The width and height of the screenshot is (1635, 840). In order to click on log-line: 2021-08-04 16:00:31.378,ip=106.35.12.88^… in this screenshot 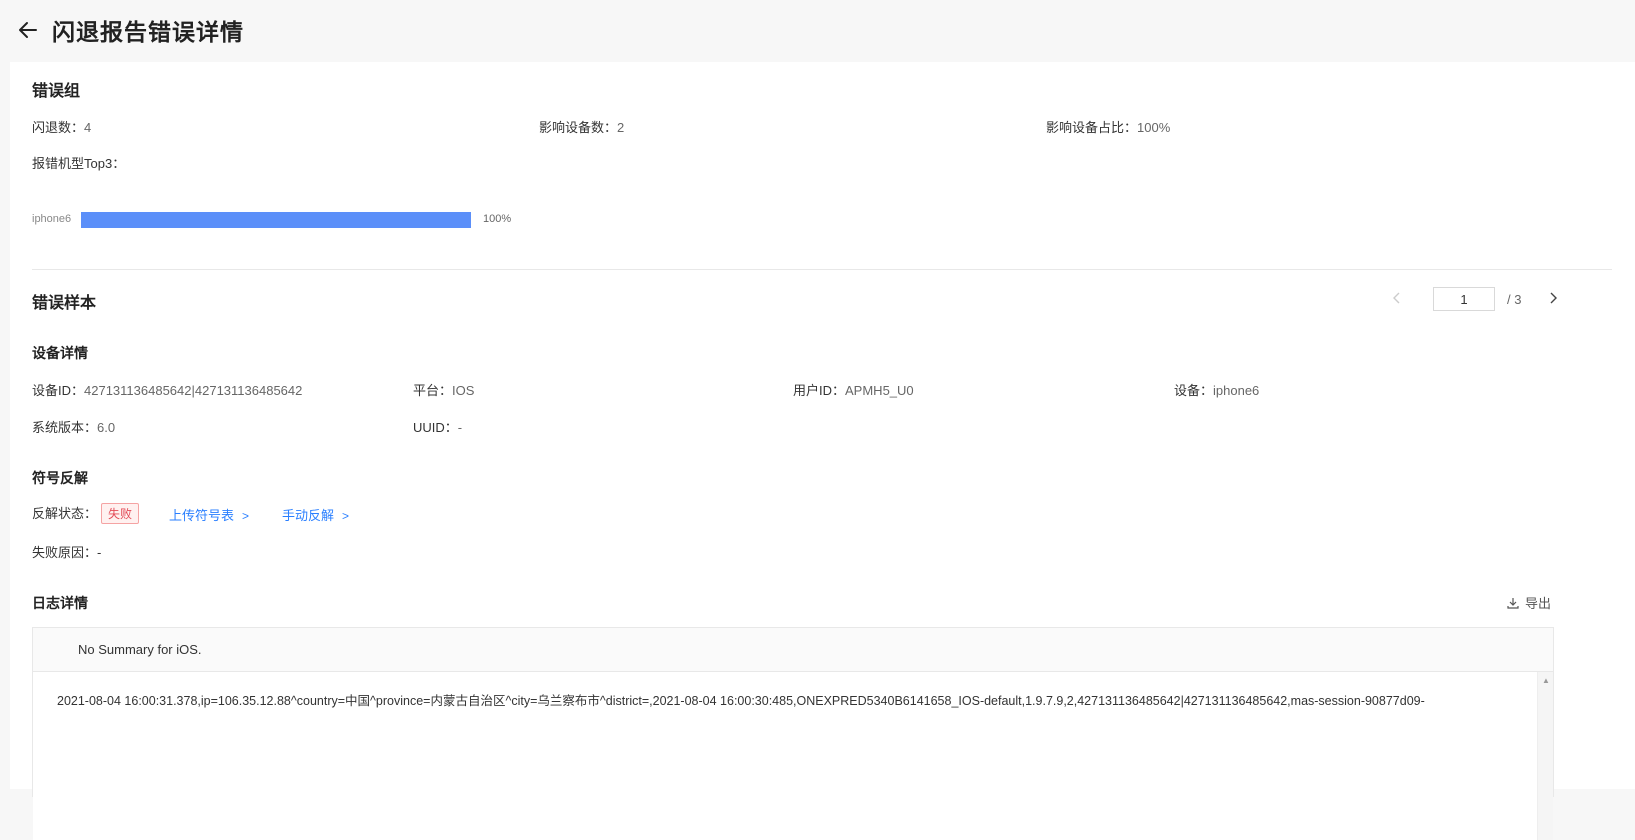, I will do `click(741, 701)`.